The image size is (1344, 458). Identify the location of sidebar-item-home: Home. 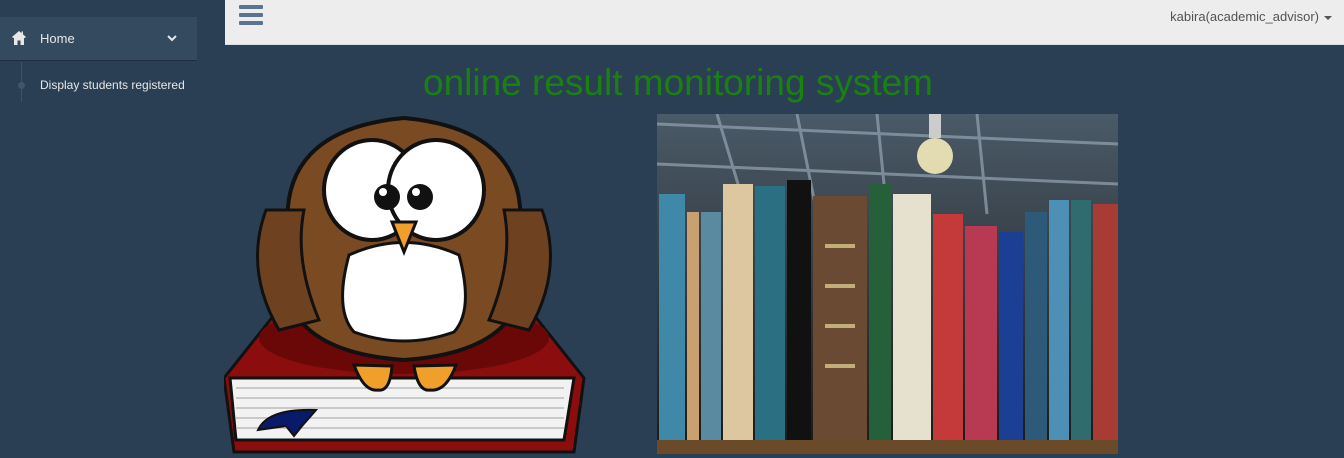
(98, 38).